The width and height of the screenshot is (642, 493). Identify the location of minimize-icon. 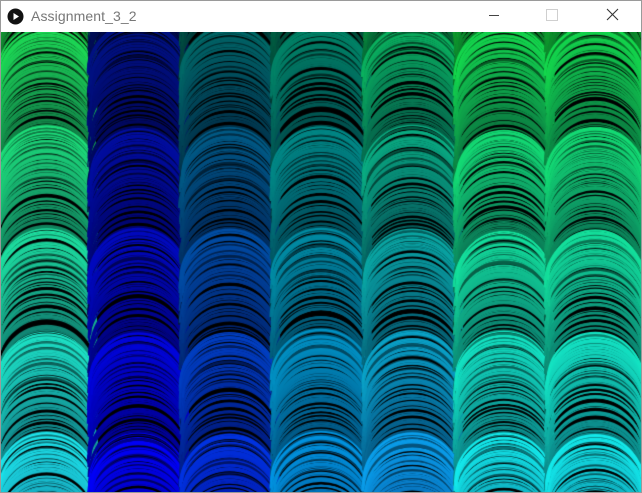
(494, 17).